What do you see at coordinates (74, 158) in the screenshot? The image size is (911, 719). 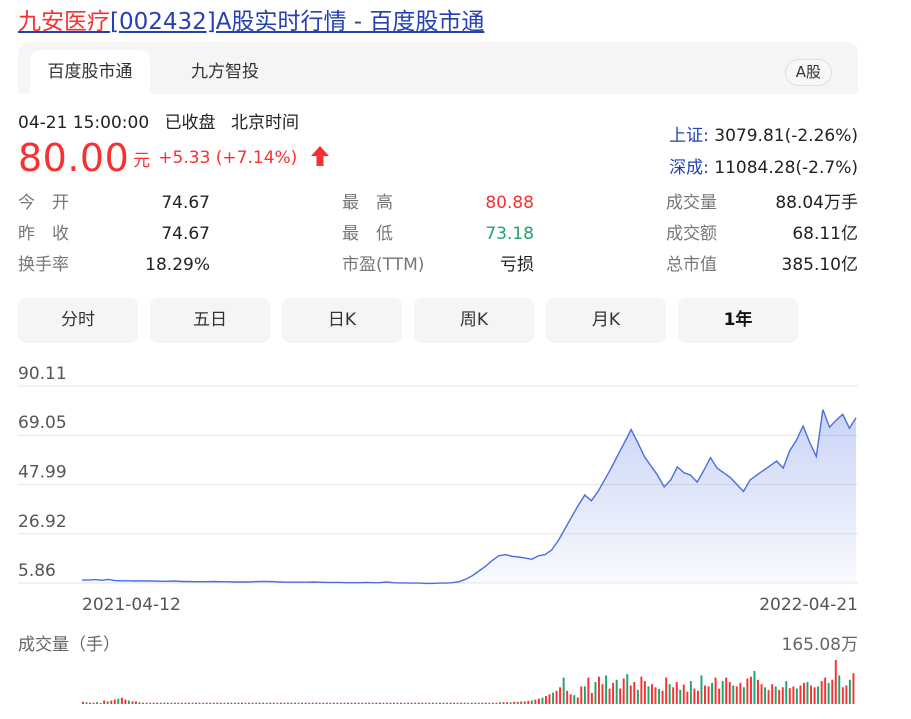 I see `current-price: 80.00` at bounding box center [74, 158].